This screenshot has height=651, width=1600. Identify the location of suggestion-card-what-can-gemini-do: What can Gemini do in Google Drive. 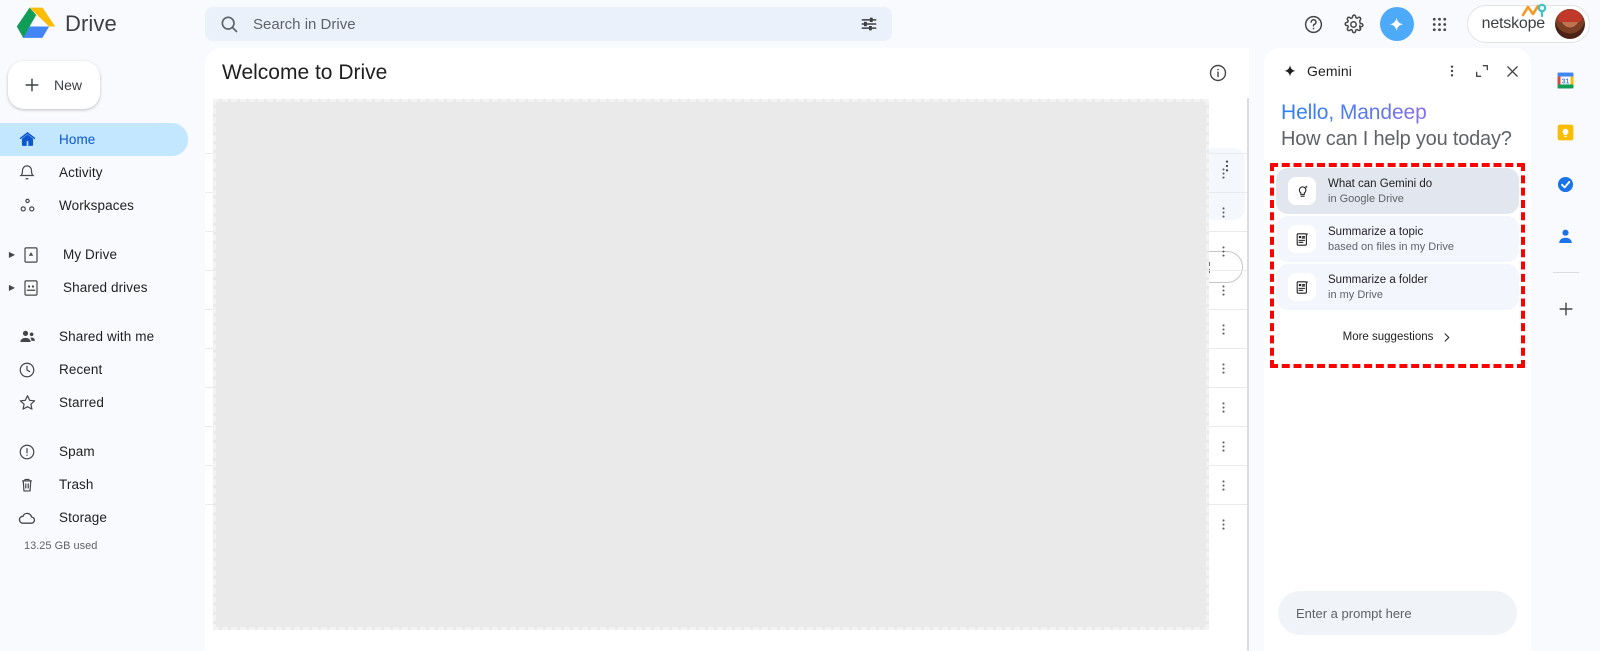
(1397, 191).